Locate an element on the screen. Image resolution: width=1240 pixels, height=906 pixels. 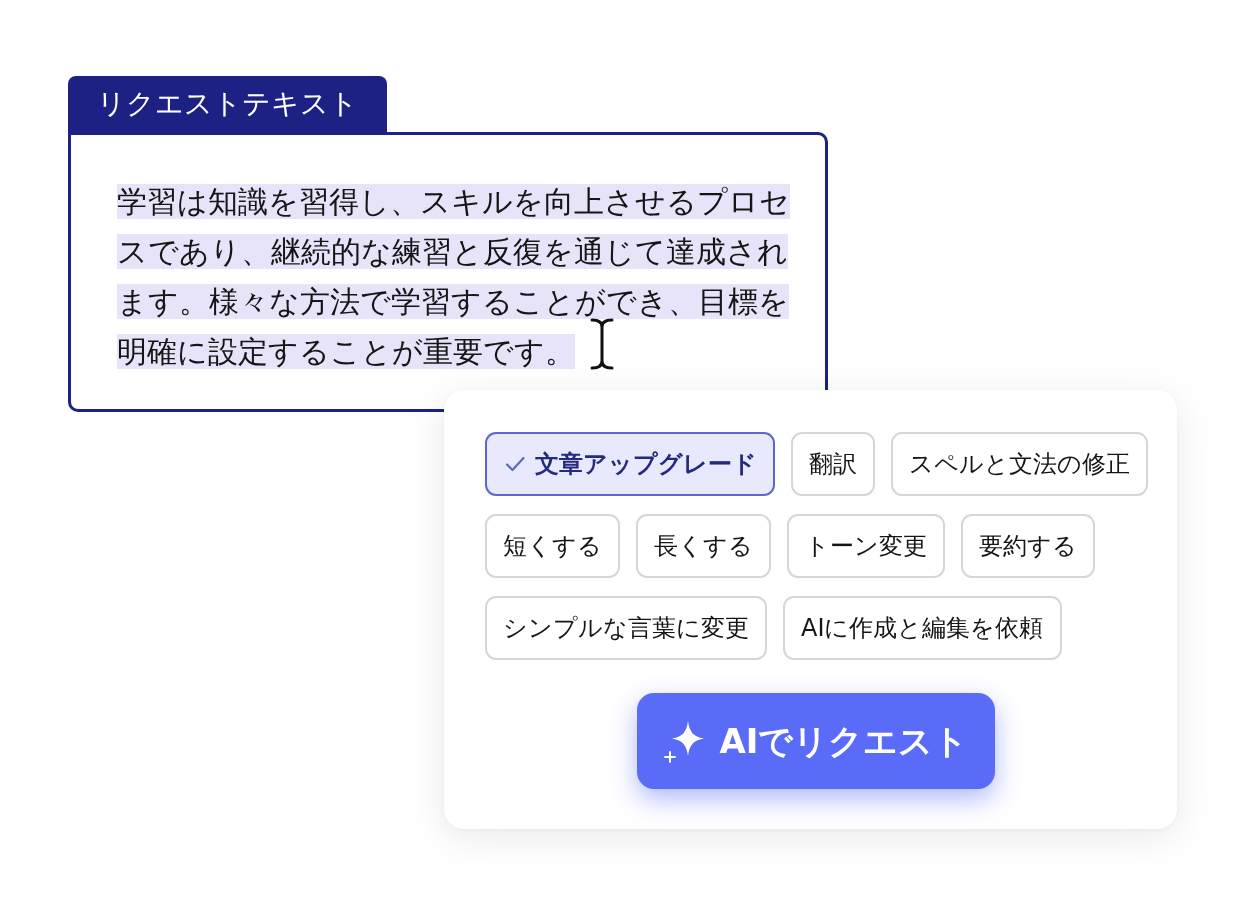
selected-text: 学習は知識を習得し、スキルを向上させるプロセスであり、継続的な練習と反復を通じて達成されます。様々な方法で学習することができ、目標を明確に設定することが重要です。 is located at coordinates (454, 277).